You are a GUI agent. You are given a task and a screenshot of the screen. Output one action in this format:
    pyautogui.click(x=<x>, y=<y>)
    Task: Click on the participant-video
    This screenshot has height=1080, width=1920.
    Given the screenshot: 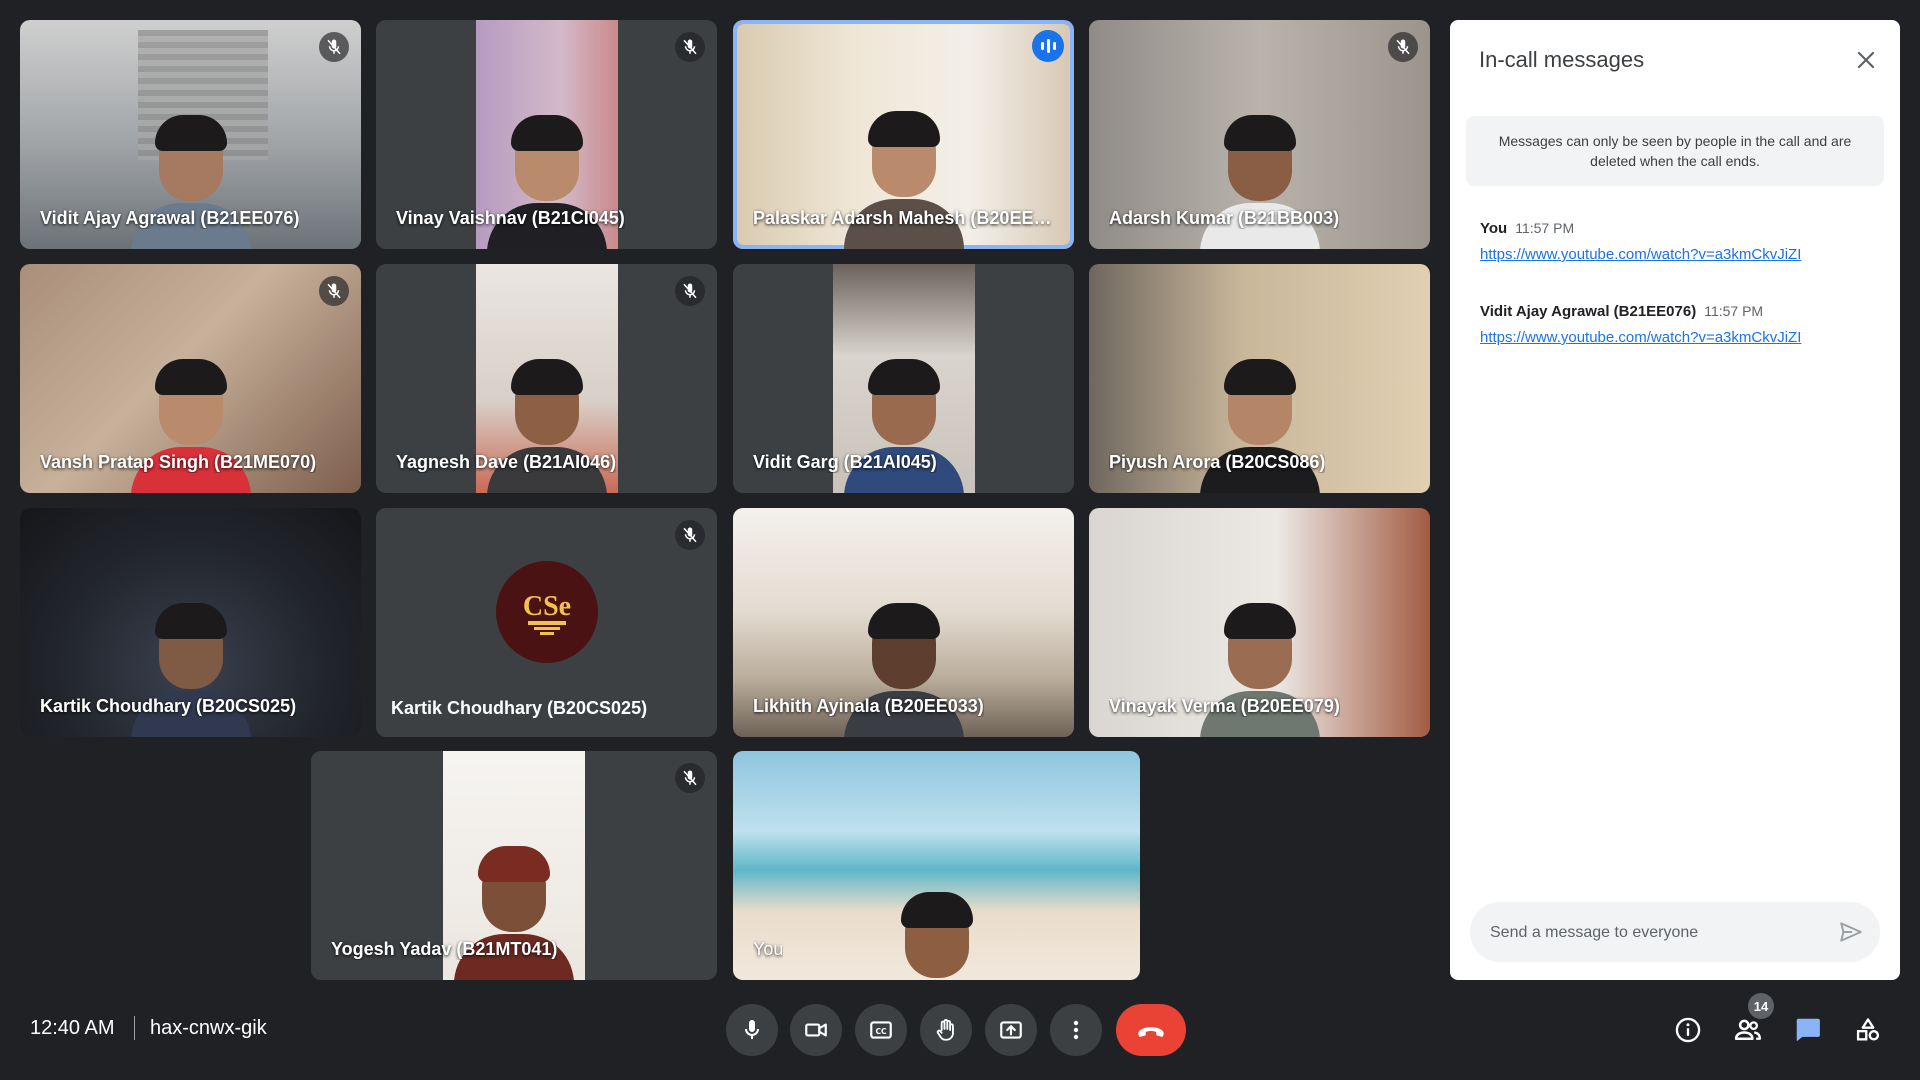 What is the action you would take?
    pyautogui.click(x=936, y=865)
    